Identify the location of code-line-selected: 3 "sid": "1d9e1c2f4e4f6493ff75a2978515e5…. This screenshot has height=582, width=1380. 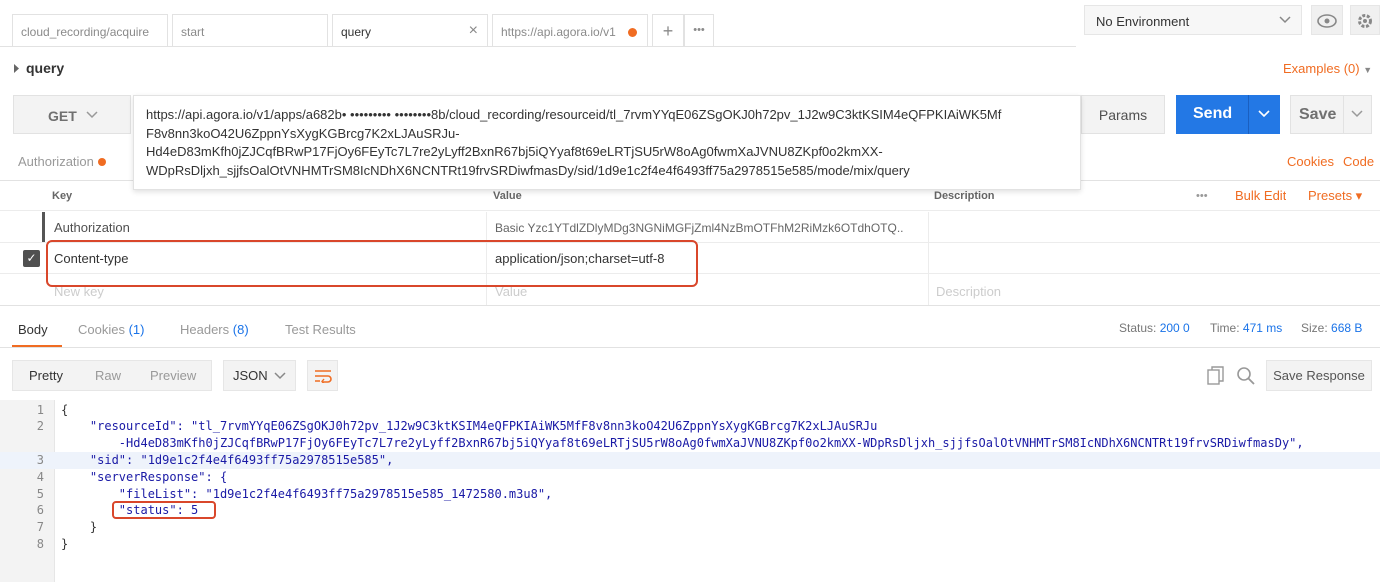
(690, 460).